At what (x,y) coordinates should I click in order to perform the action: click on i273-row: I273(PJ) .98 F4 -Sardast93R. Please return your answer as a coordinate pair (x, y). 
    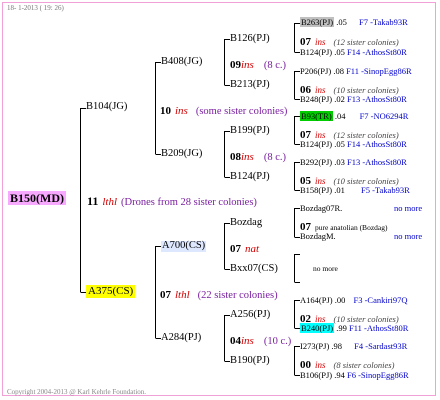
    Looking at the image, I should click on (353, 346).